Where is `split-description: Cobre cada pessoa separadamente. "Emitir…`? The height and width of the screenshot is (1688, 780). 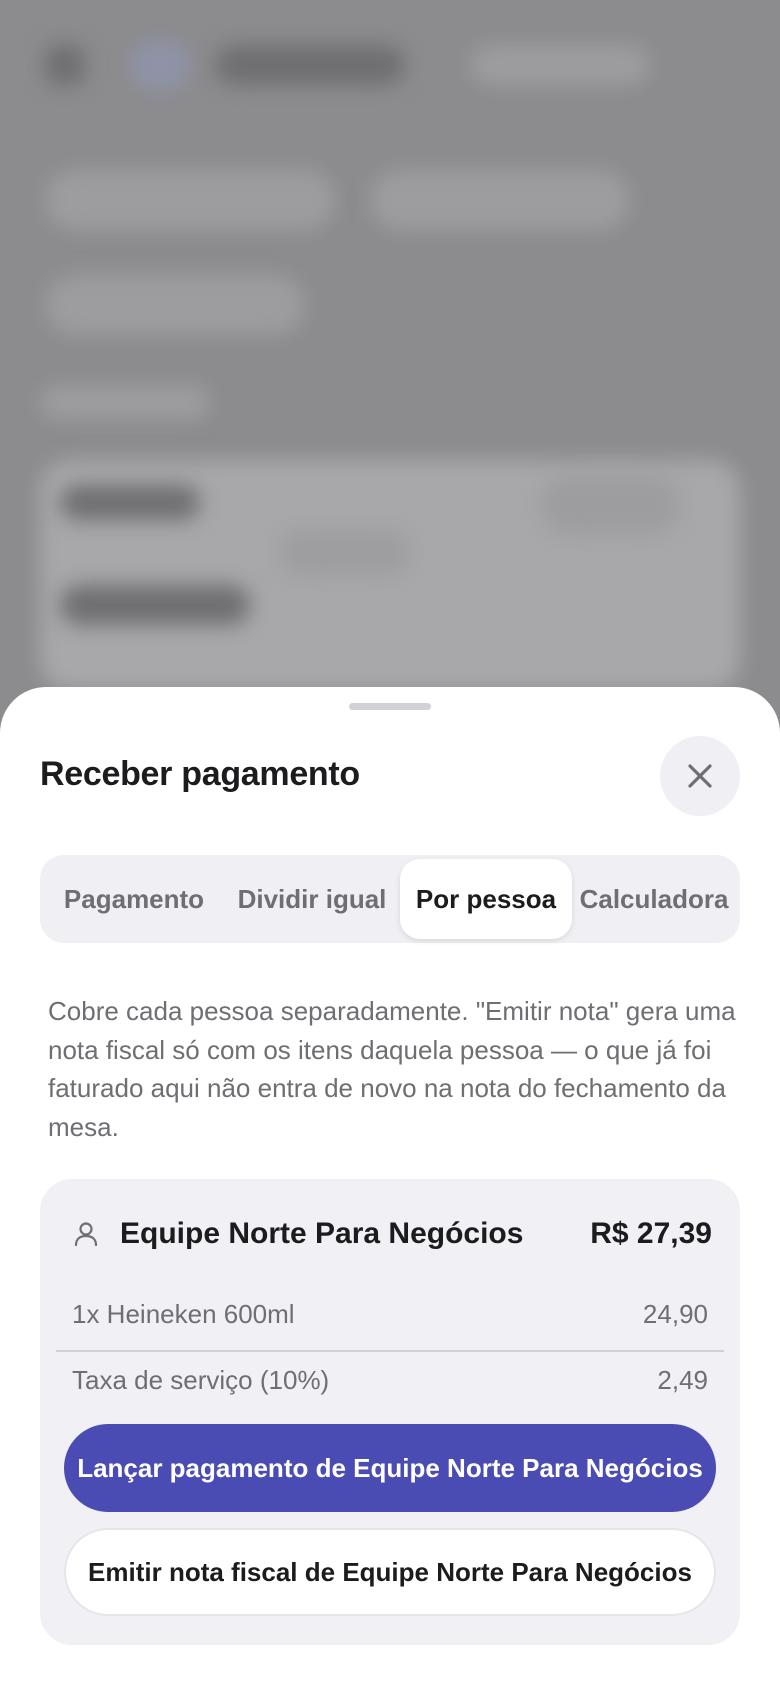 split-description: Cobre cada pessoa separadamente. "Emitir… is located at coordinates (392, 1069).